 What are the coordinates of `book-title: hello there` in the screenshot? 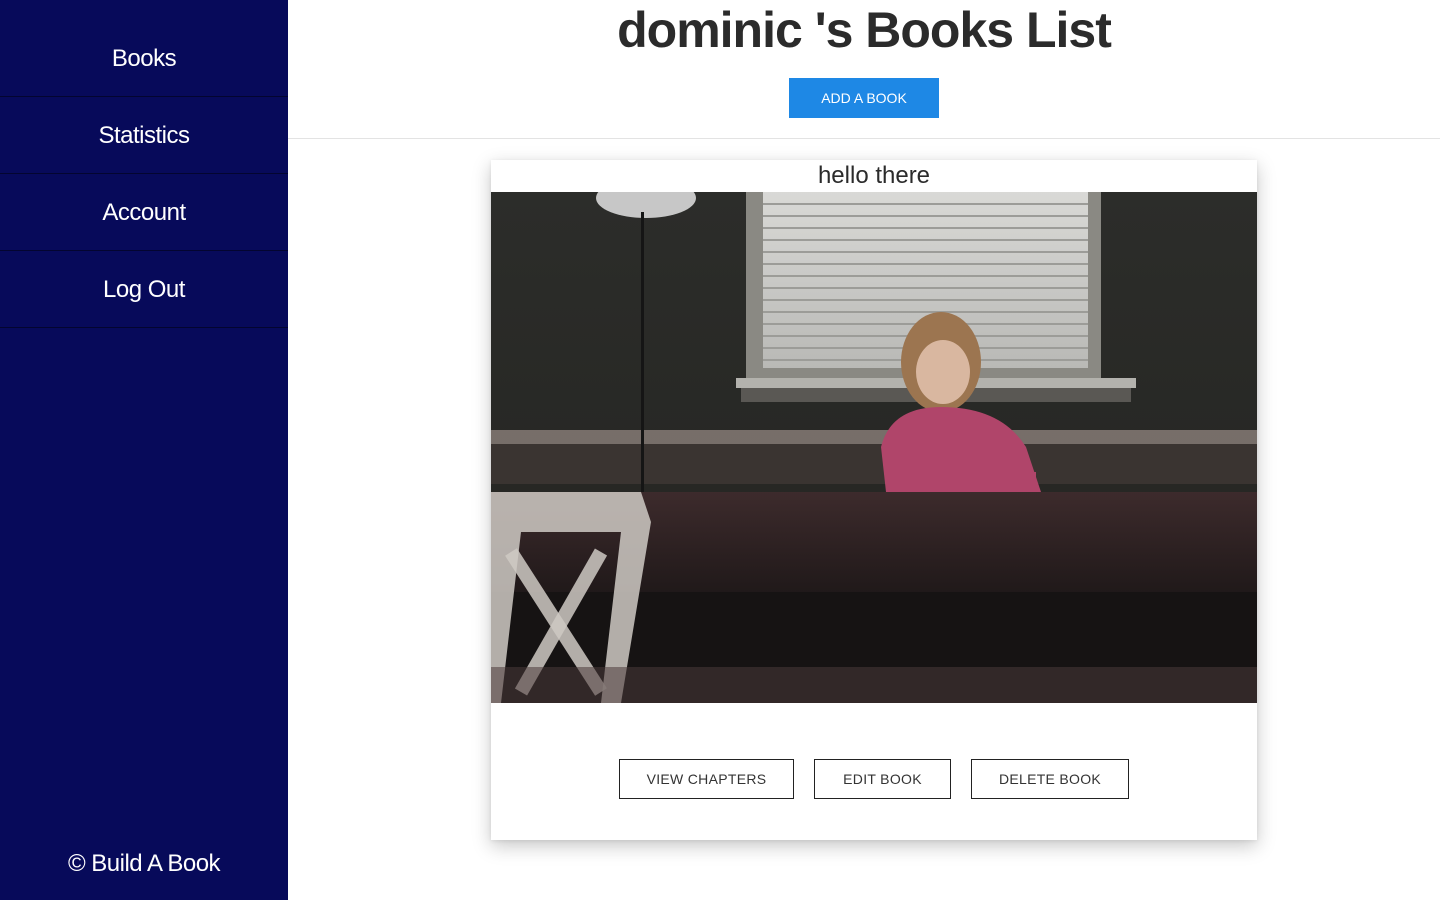 It's located at (874, 175).